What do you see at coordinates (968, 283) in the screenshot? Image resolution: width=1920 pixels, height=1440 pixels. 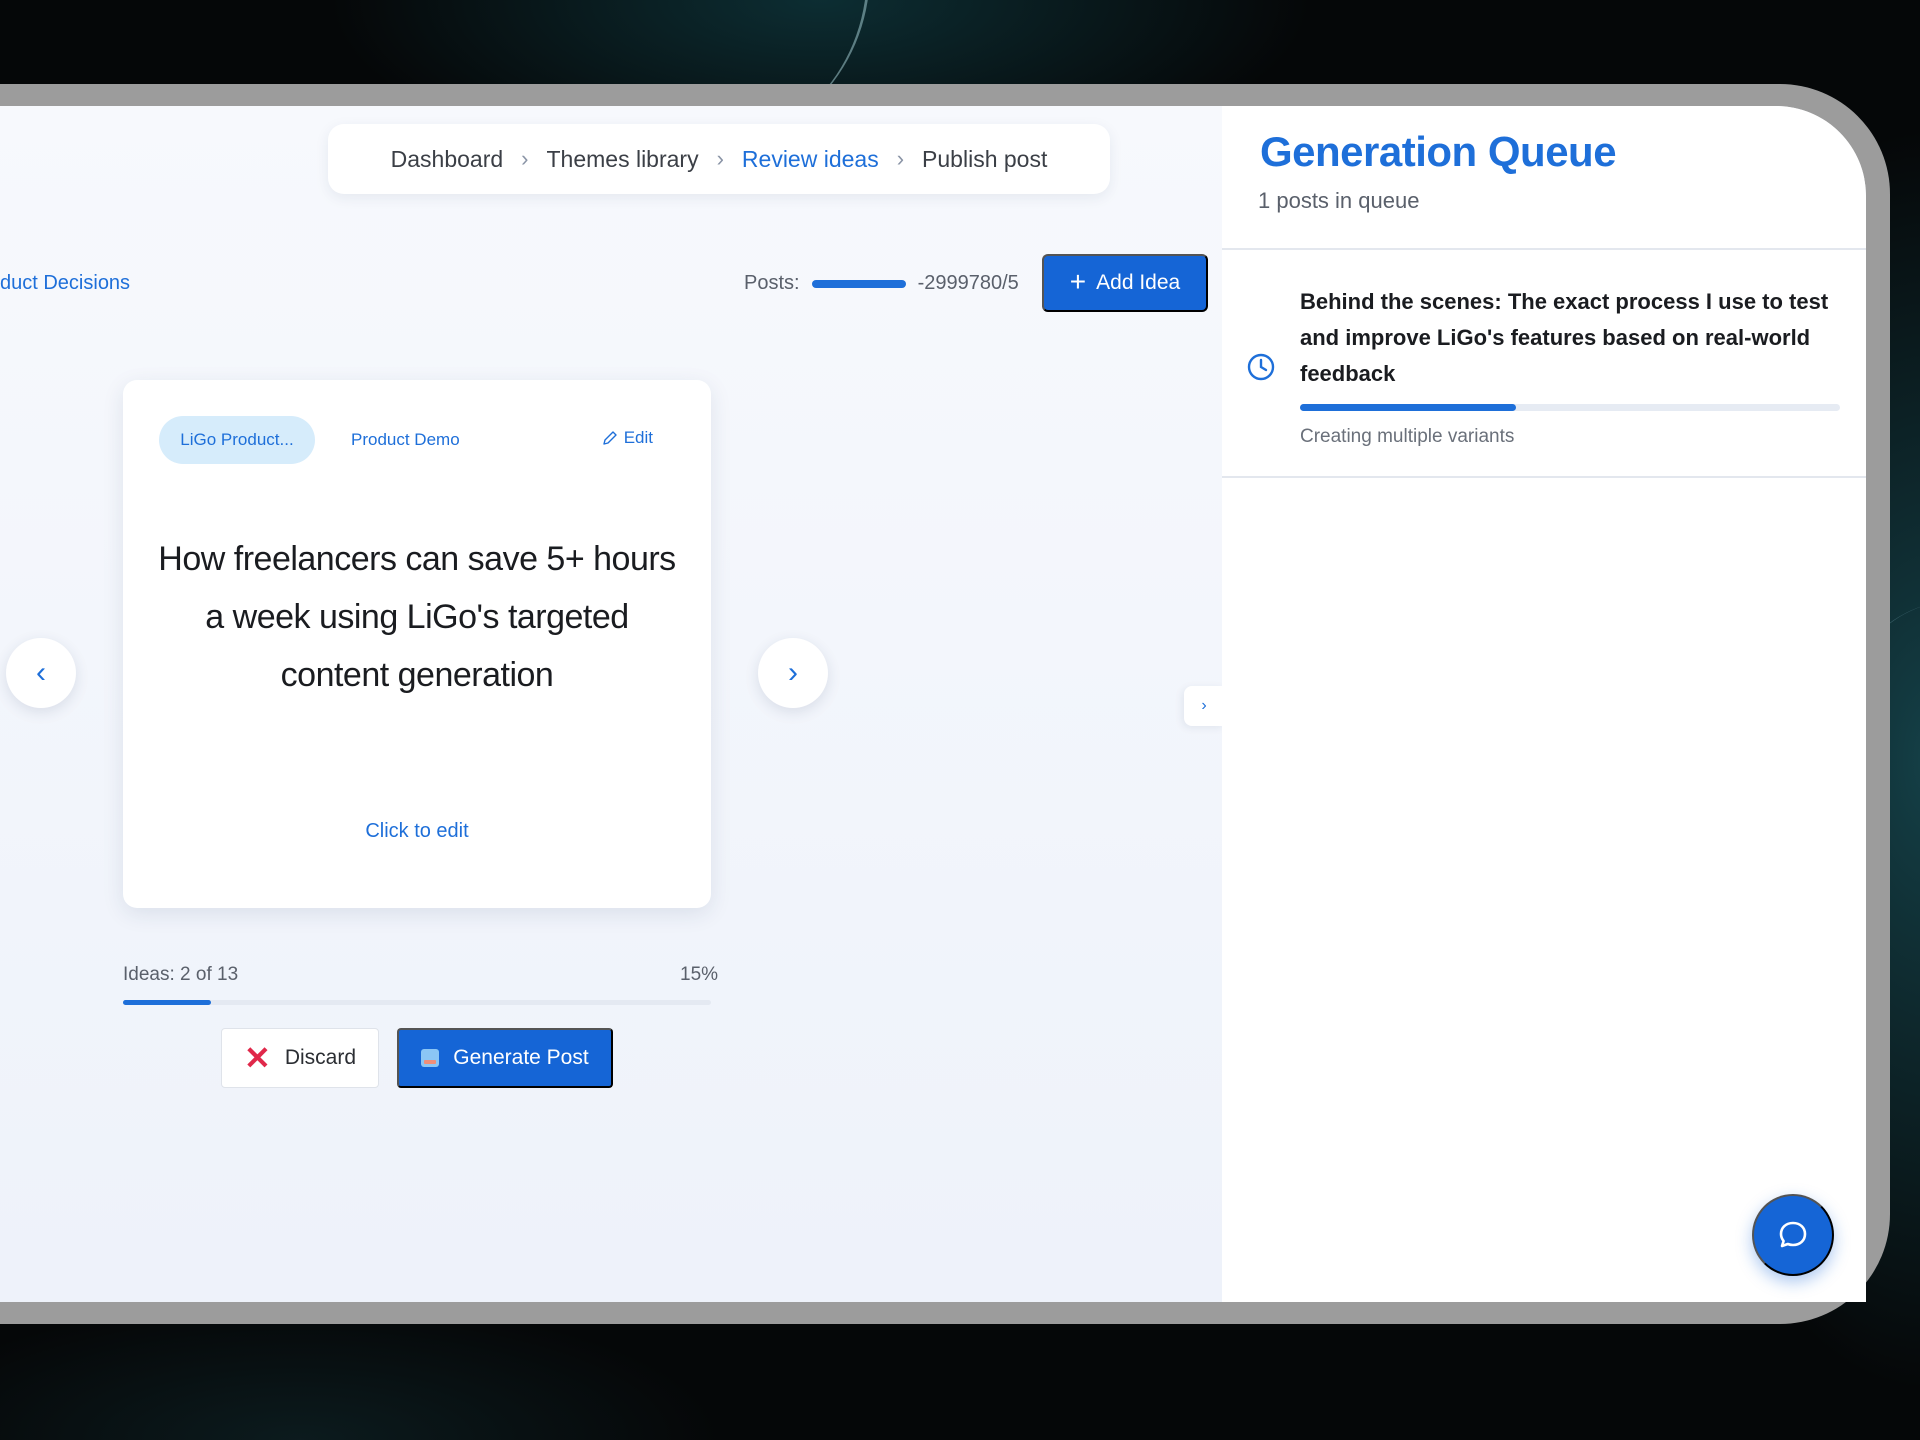 I see `posts-count: -2999780/5` at bounding box center [968, 283].